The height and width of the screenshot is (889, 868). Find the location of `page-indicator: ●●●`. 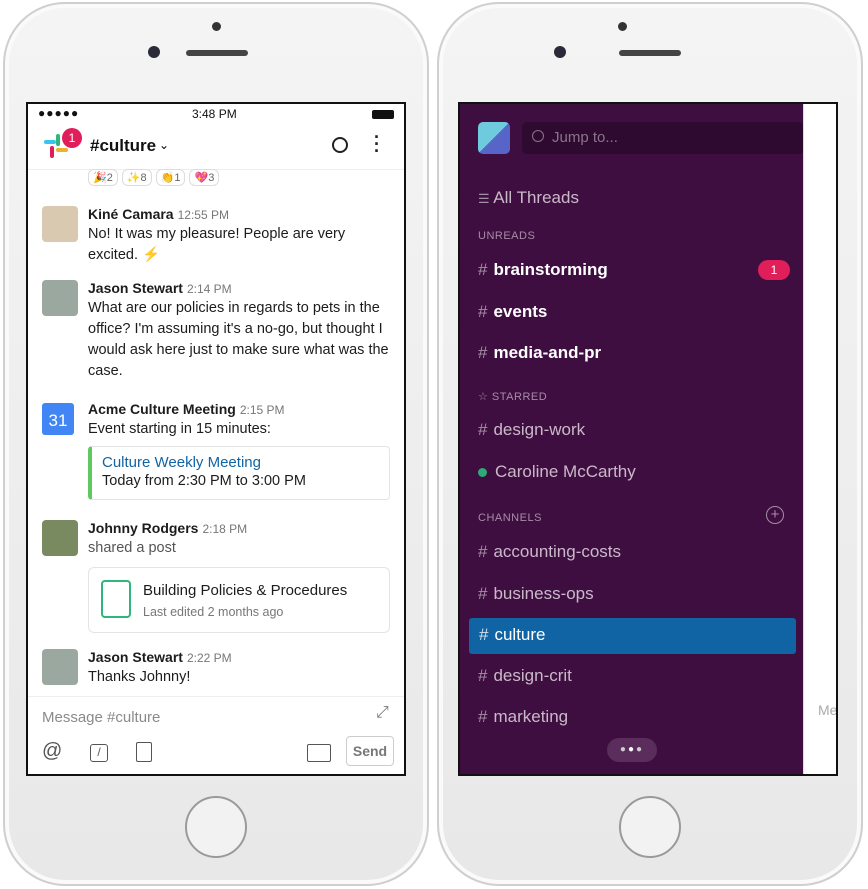

page-indicator: ●●● is located at coordinates (632, 750).